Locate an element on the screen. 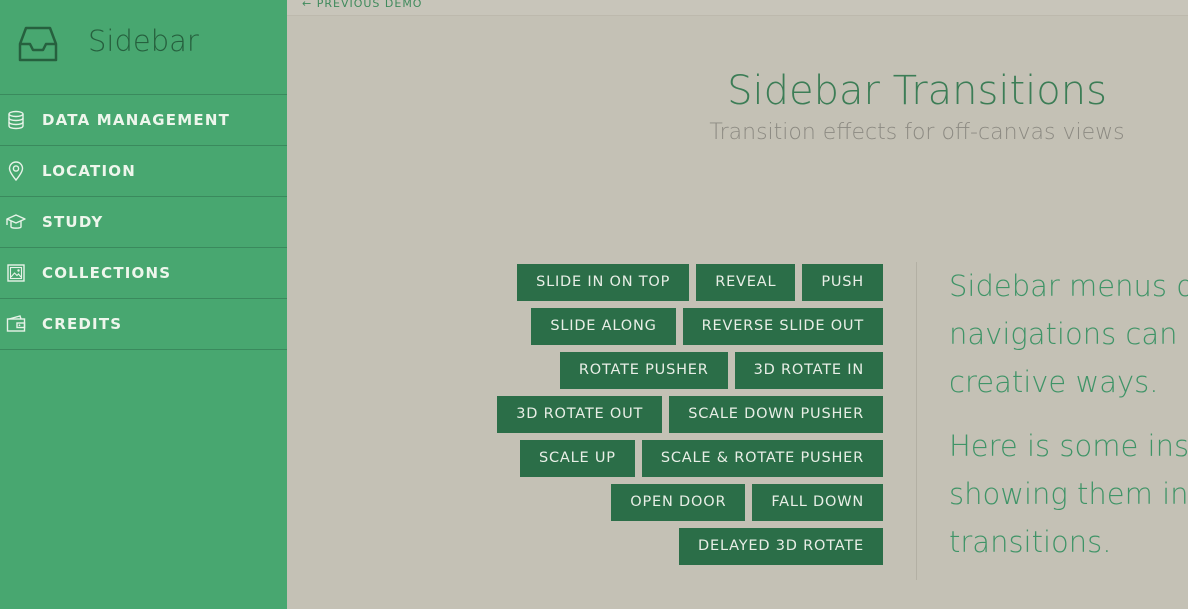 This screenshot has height=609, width=1188. delayed-3d-rotate-button: DELAYED 3D ROTATE is located at coordinates (781, 546).